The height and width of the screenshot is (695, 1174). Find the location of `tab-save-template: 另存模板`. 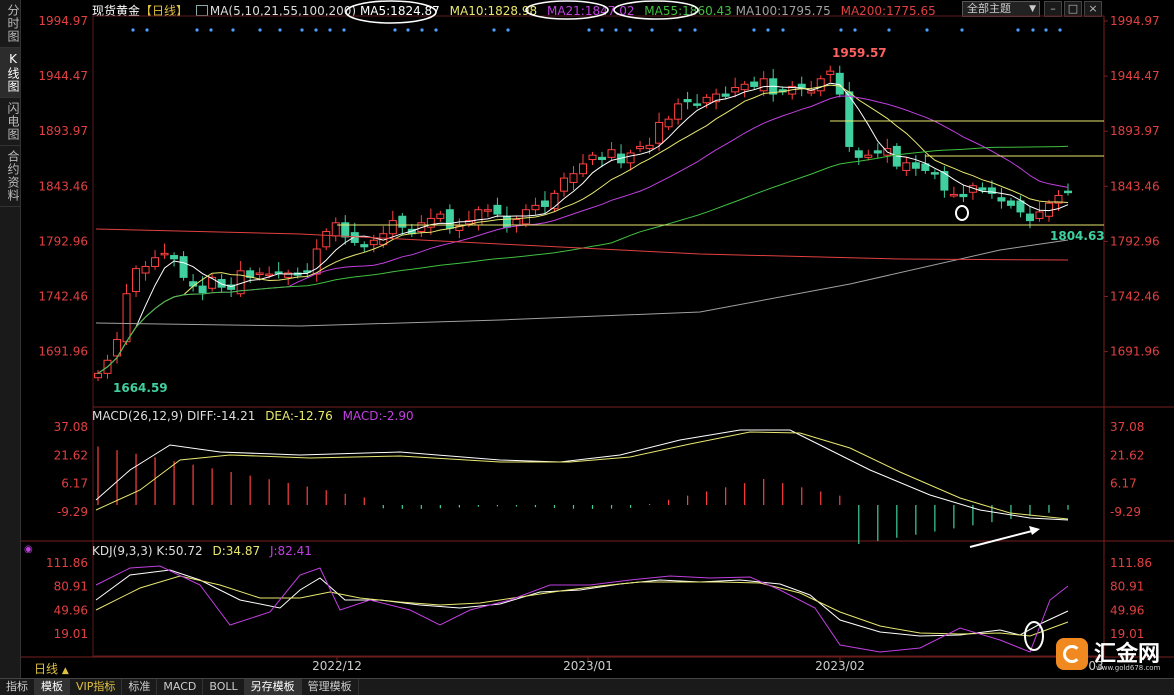

tab-save-template: 另存模板 is located at coordinates (273, 687).